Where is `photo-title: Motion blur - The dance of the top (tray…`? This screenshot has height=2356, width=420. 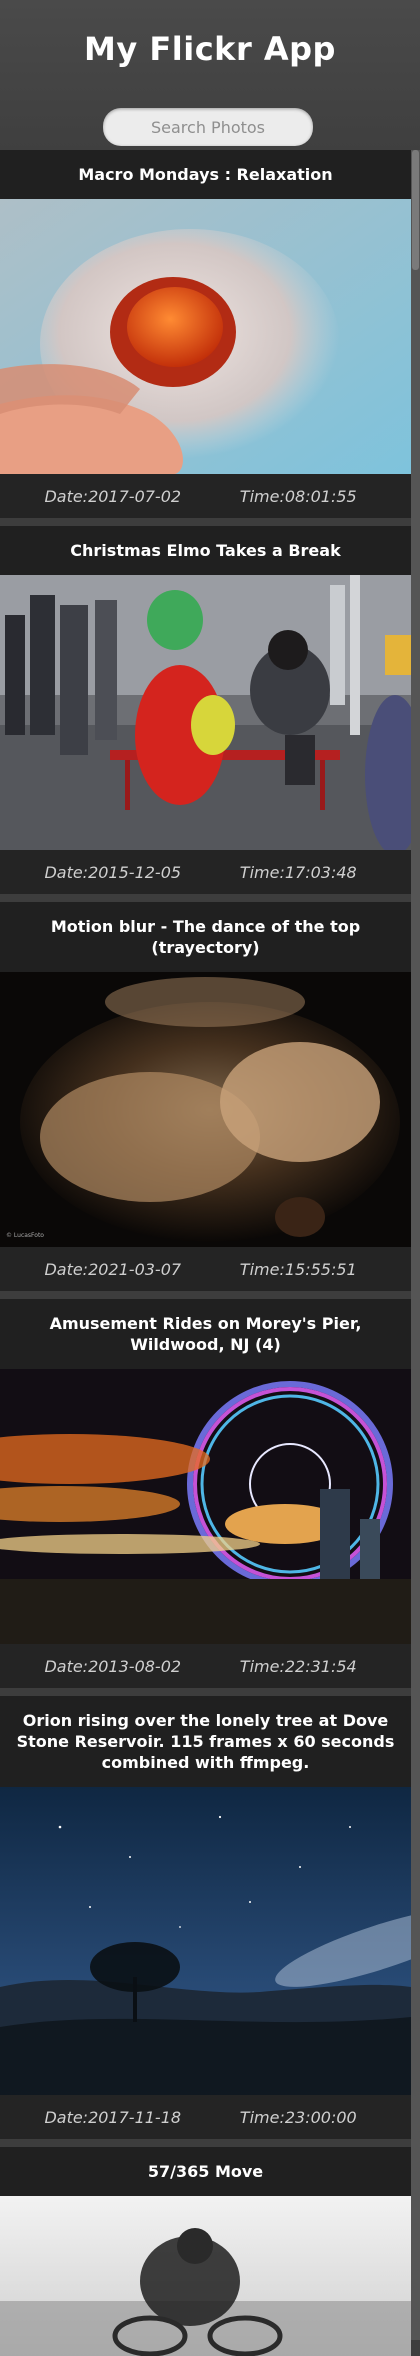
photo-title: Motion blur - The dance of the top (tray… is located at coordinates (205, 937).